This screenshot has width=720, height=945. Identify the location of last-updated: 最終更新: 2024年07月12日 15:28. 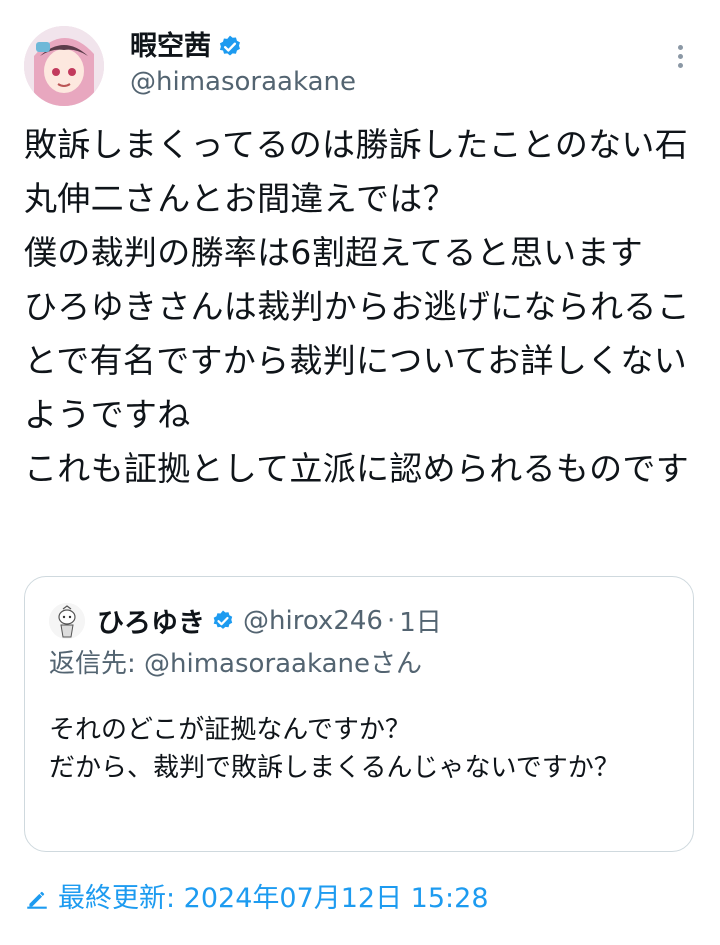
(256, 899).